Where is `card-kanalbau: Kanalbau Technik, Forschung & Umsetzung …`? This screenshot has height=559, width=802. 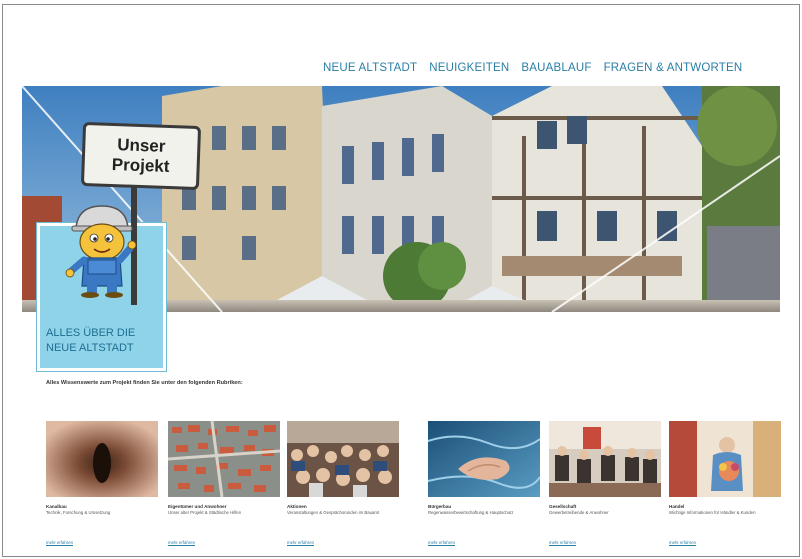
card-kanalbau: Kanalbau Technik, Forschung & Umsetzung … is located at coordinates (102, 483).